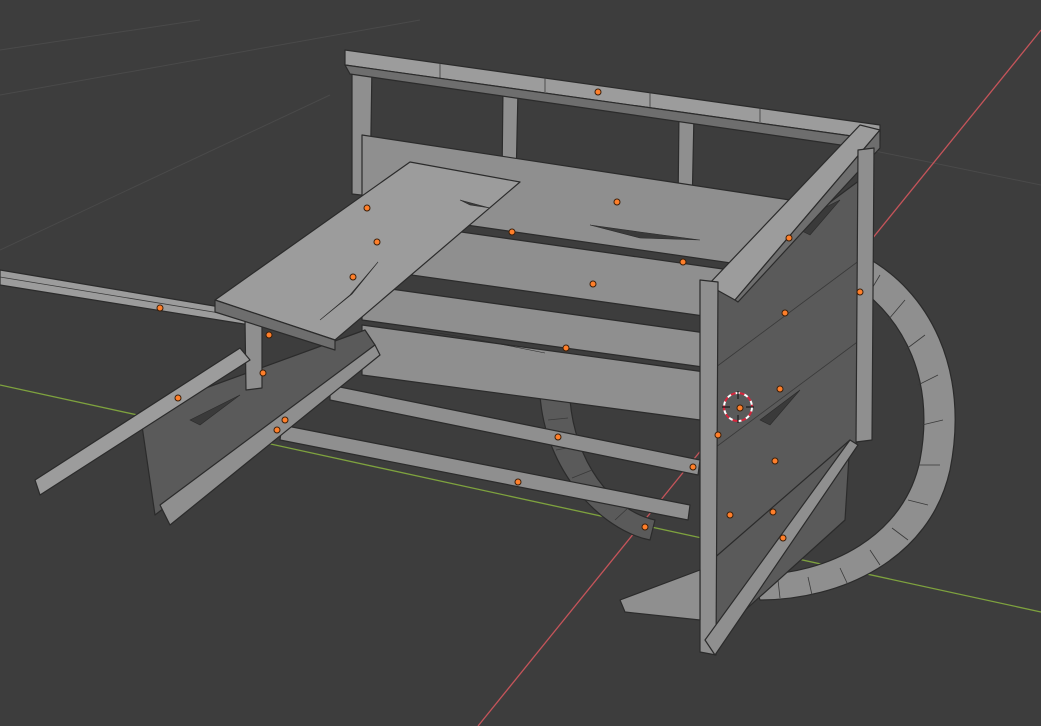 The image size is (1041, 726). I want to click on left-side-panel, so click(207, 421).